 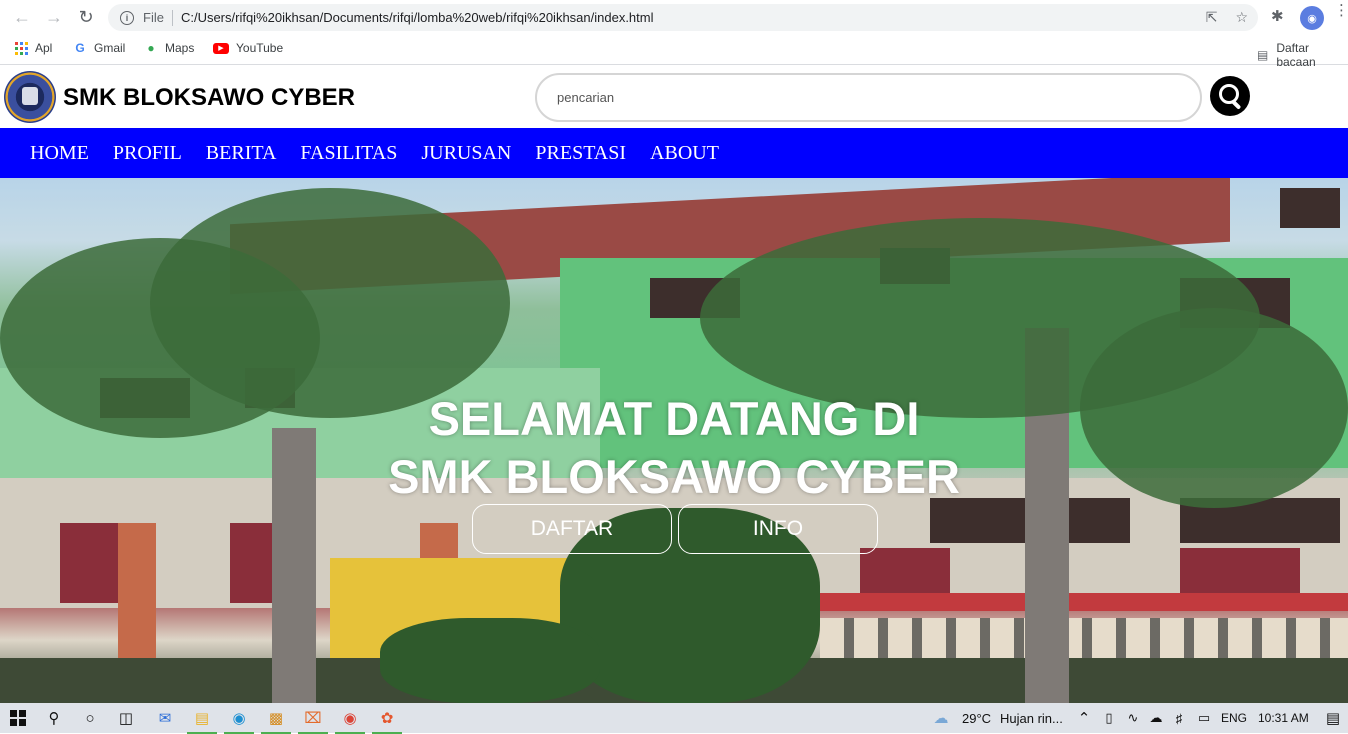 I want to click on site-title: SMK BLOKSAWO CYBER, so click(x=209, y=97).